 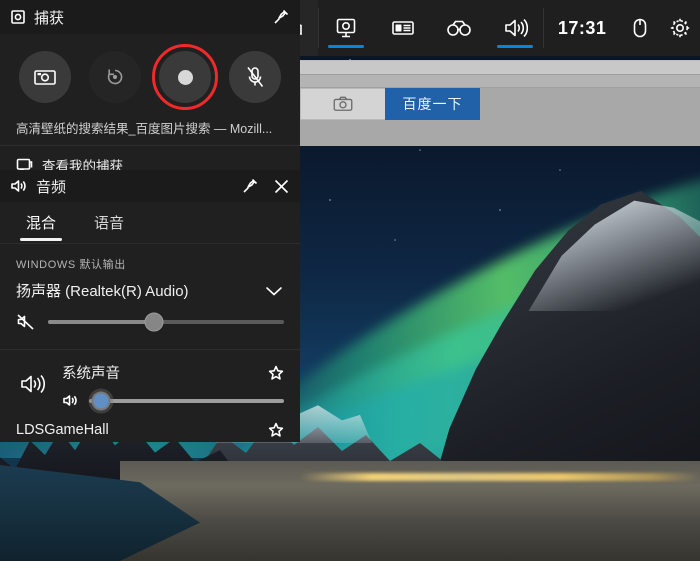 What do you see at coordinates (186, 400) in the screenshot?
I see `app-volume-slider` at bounding box center [186, 400].